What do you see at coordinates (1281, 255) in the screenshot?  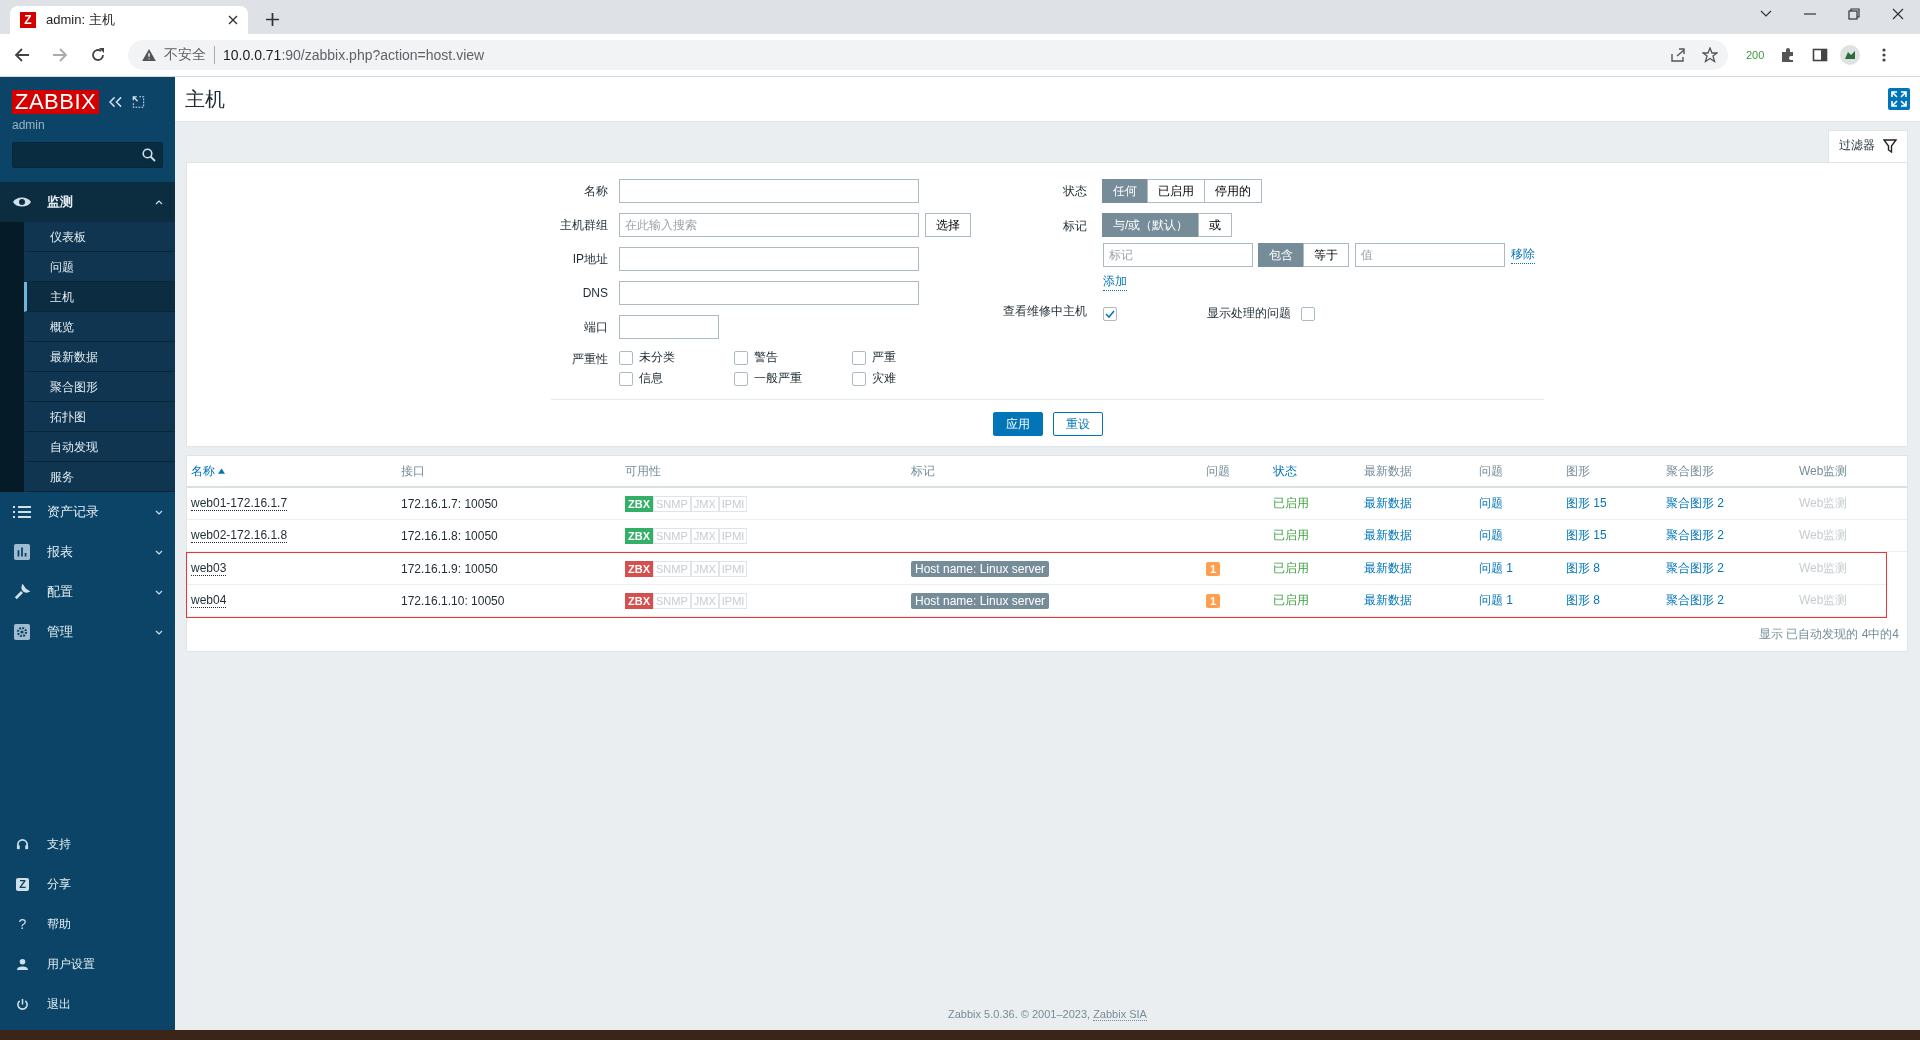 I see `segment-button: 包含` at bounding box center [1281, 255].